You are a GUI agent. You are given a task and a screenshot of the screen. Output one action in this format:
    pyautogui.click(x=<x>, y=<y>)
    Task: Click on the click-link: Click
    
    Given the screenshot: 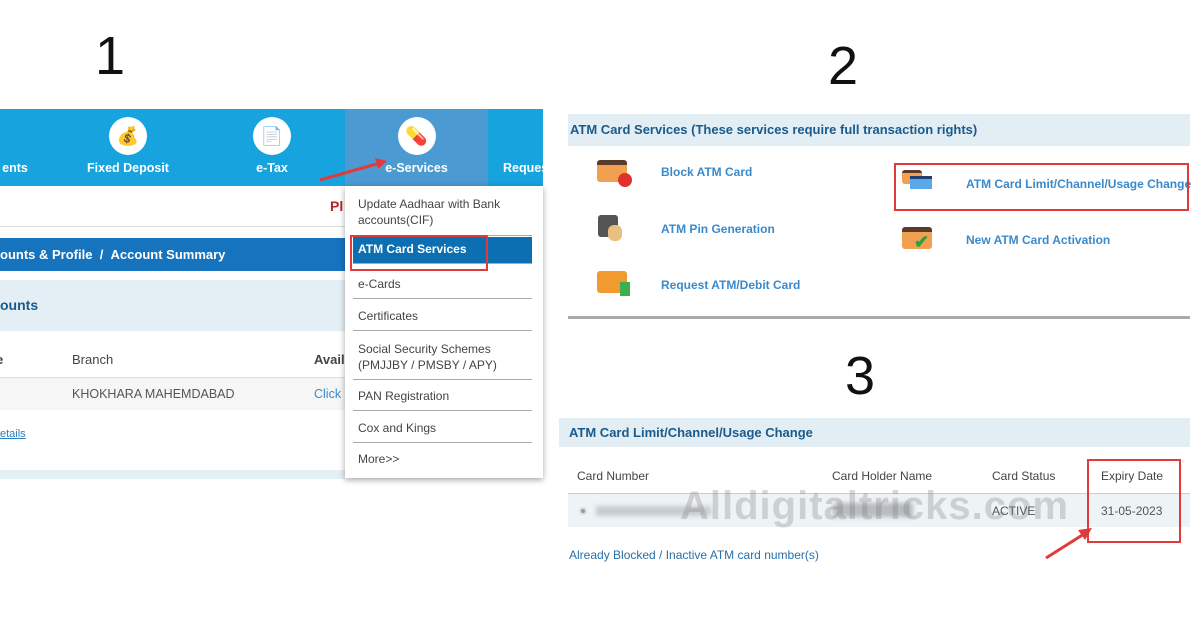 What is the action you would take?
    pyautogui.click(x=327, y=394)
    